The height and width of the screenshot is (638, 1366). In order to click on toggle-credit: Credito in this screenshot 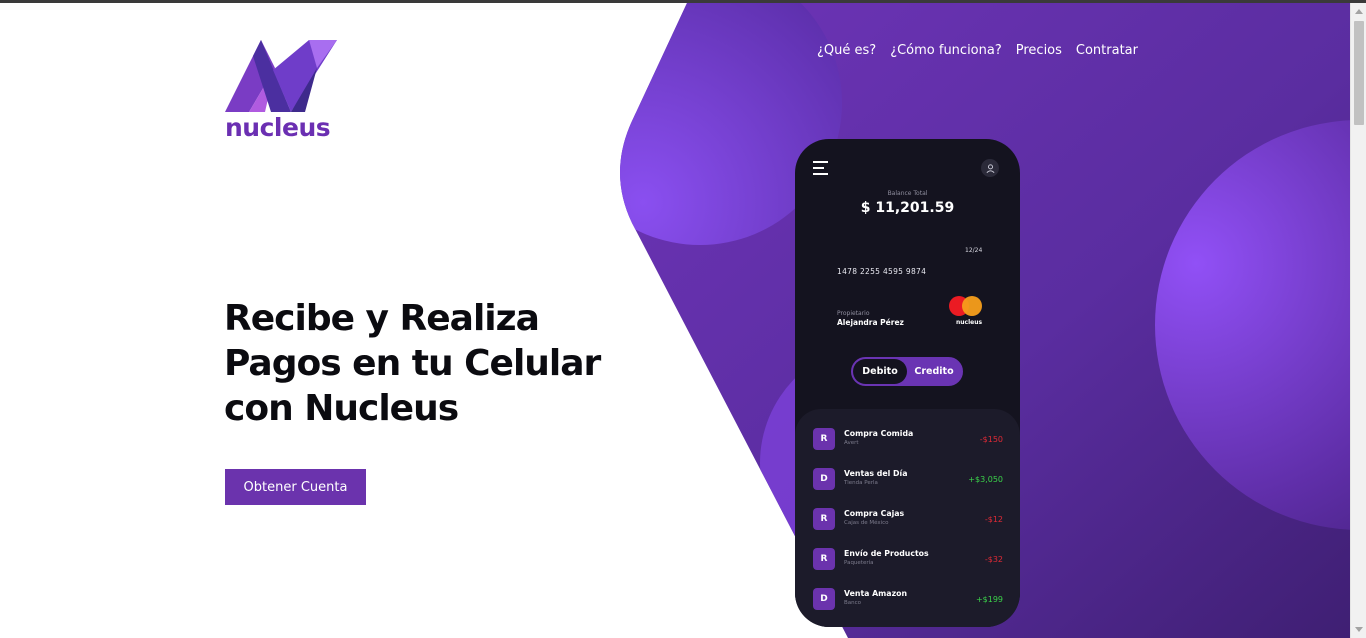, I will do `click(934, 371)`.